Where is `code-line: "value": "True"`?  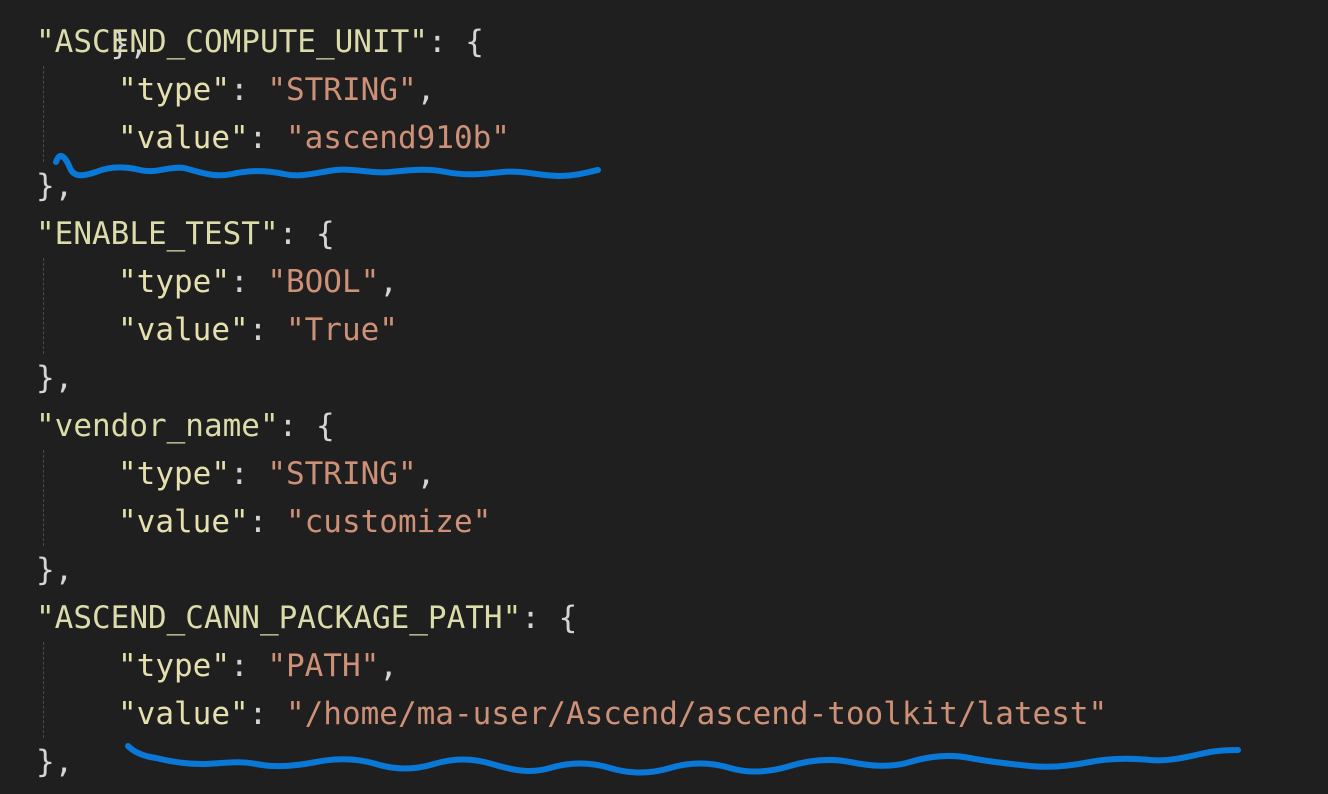 code-line: "value": "True" is located at coordinates (258, 330).